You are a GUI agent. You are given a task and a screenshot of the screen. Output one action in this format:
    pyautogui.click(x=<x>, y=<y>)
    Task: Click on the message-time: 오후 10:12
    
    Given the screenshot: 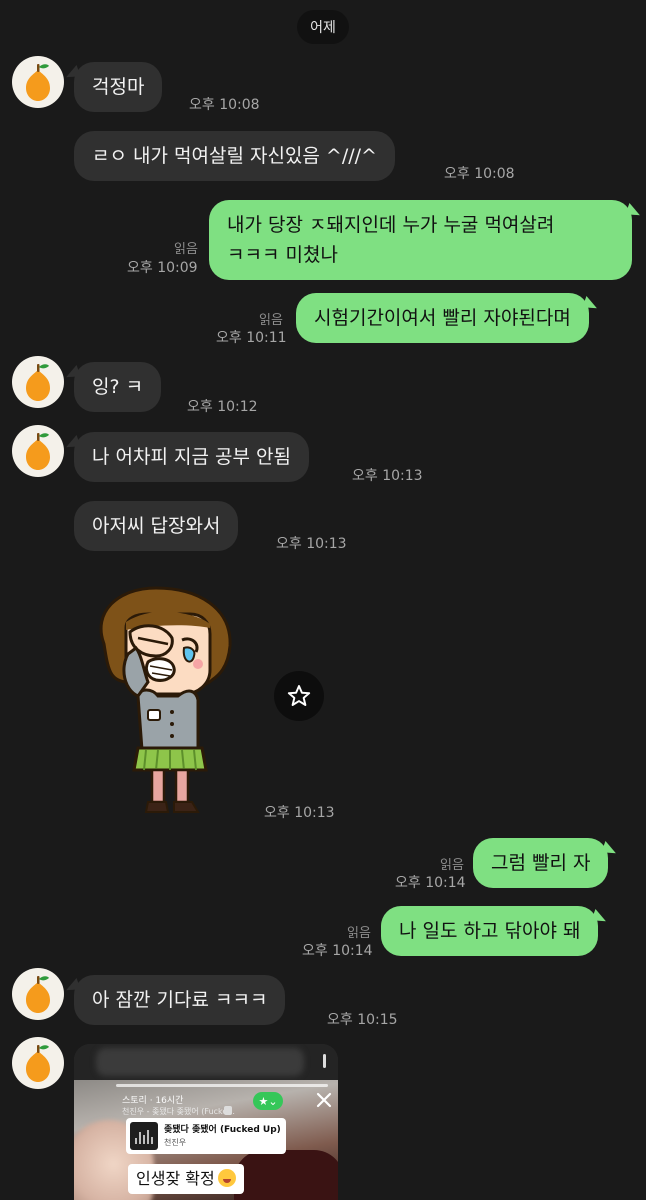 What is the action you would take?
    pyautogui.click(x=222, y=407)
    